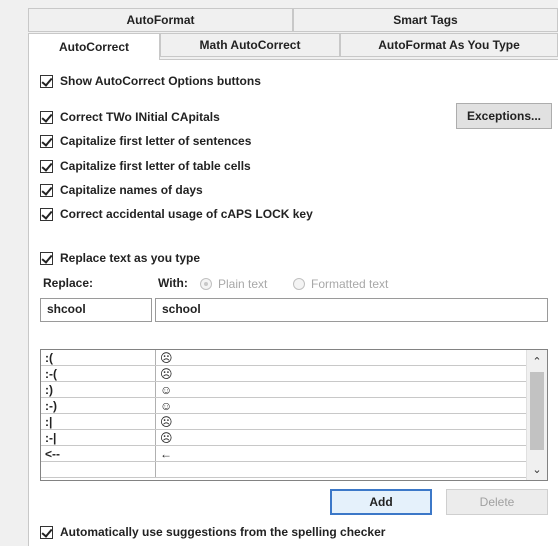  What do you see at coordinates (350, 284) in the screenshot?
I see `formatted-text-label: Formatted text` at bounding box center [350, 284].